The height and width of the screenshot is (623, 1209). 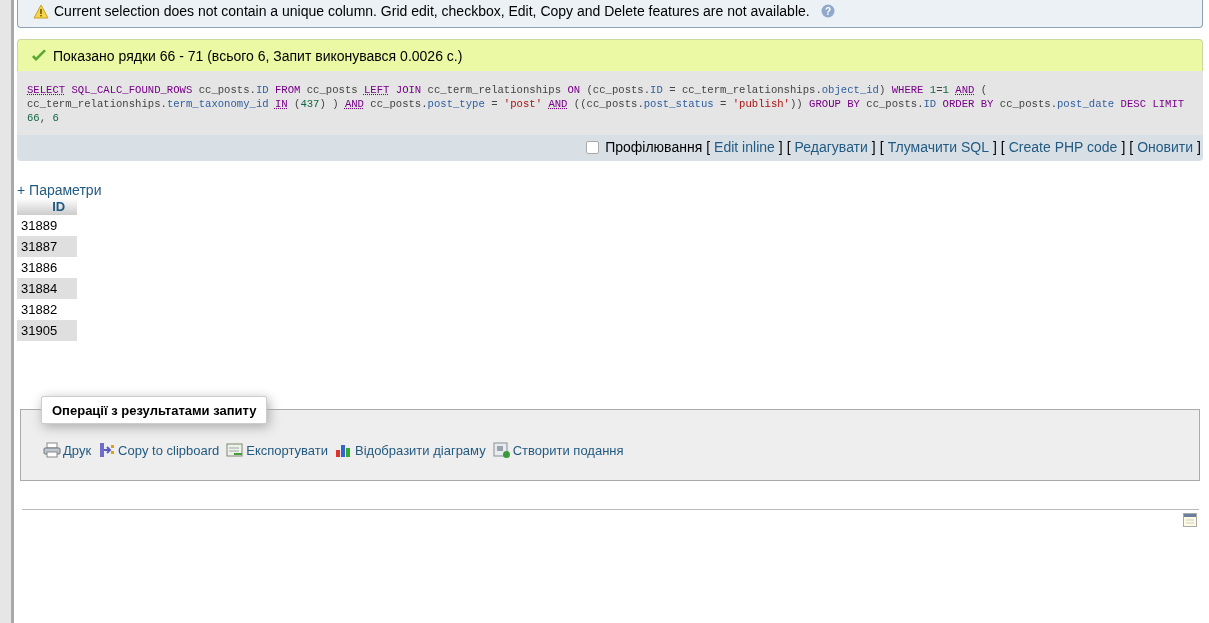 I want to click on table-cell: 31884, so click(x=47, y=288).